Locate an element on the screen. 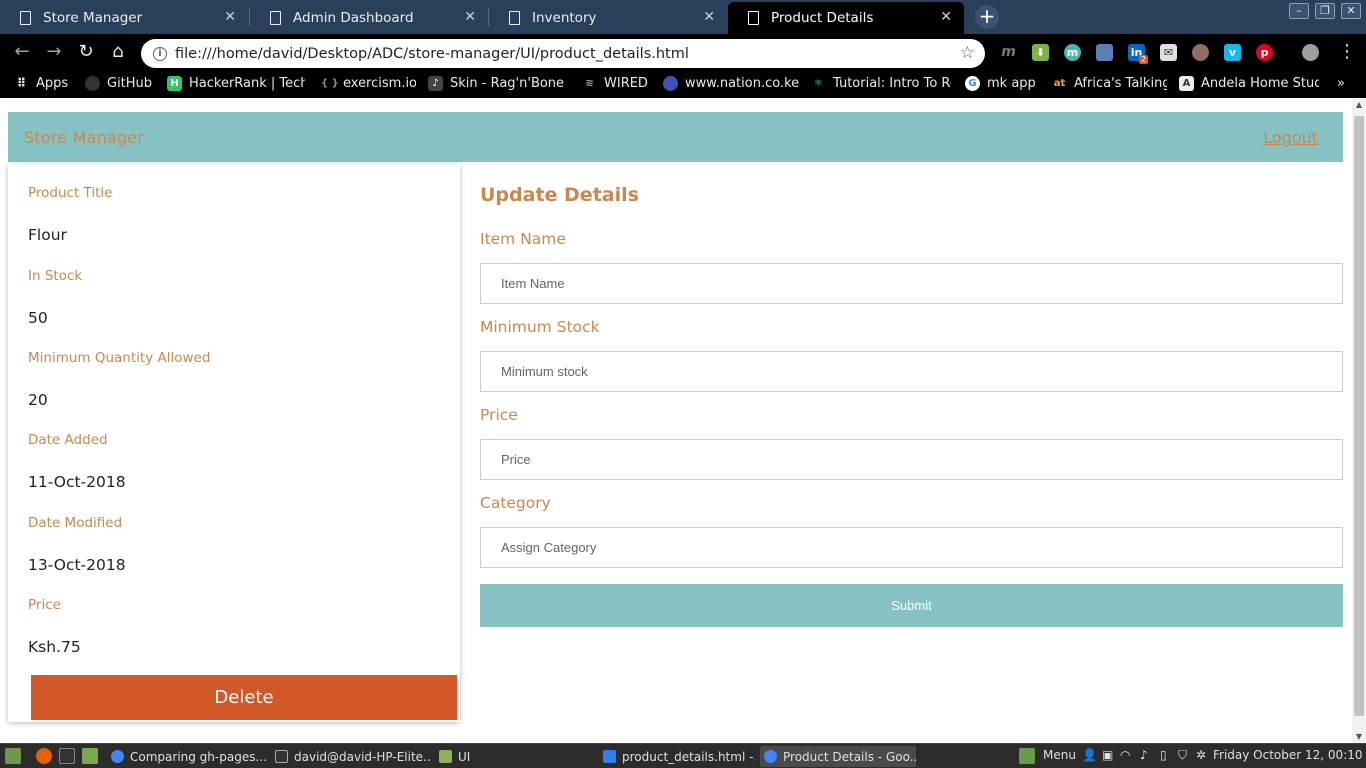  minimum-stock-input is located at coordinates (911, 371).